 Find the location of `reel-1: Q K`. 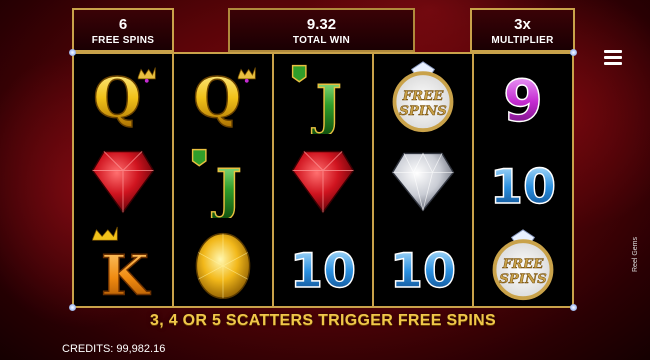

reel-1: Q K is located at coordinates (123, 180).